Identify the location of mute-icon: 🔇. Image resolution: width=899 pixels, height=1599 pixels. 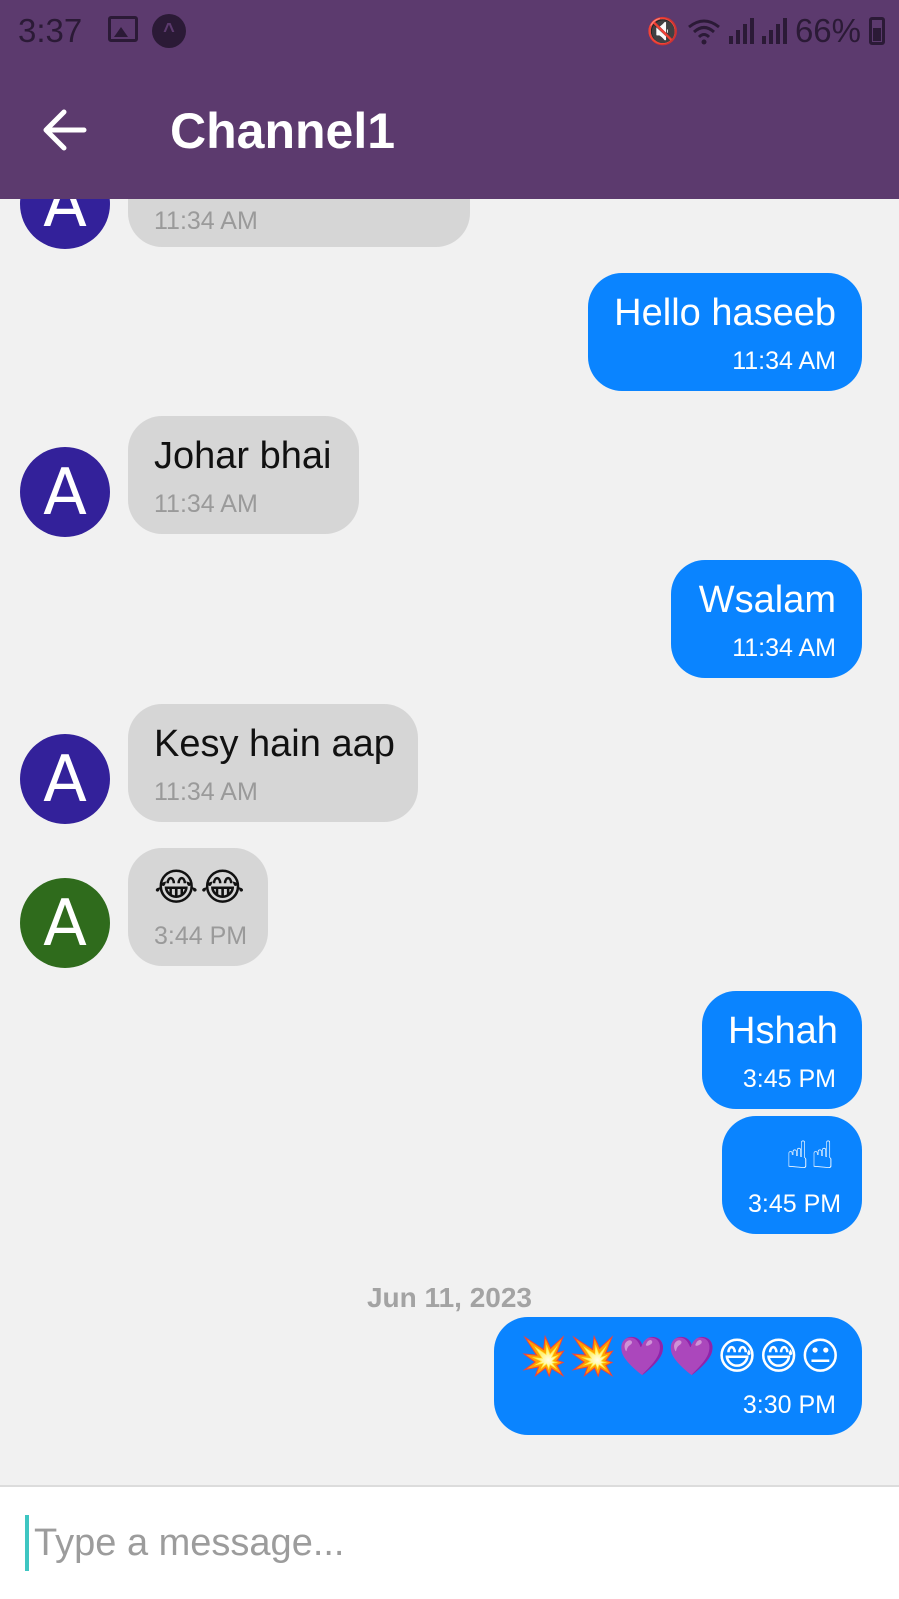
(662, 30).